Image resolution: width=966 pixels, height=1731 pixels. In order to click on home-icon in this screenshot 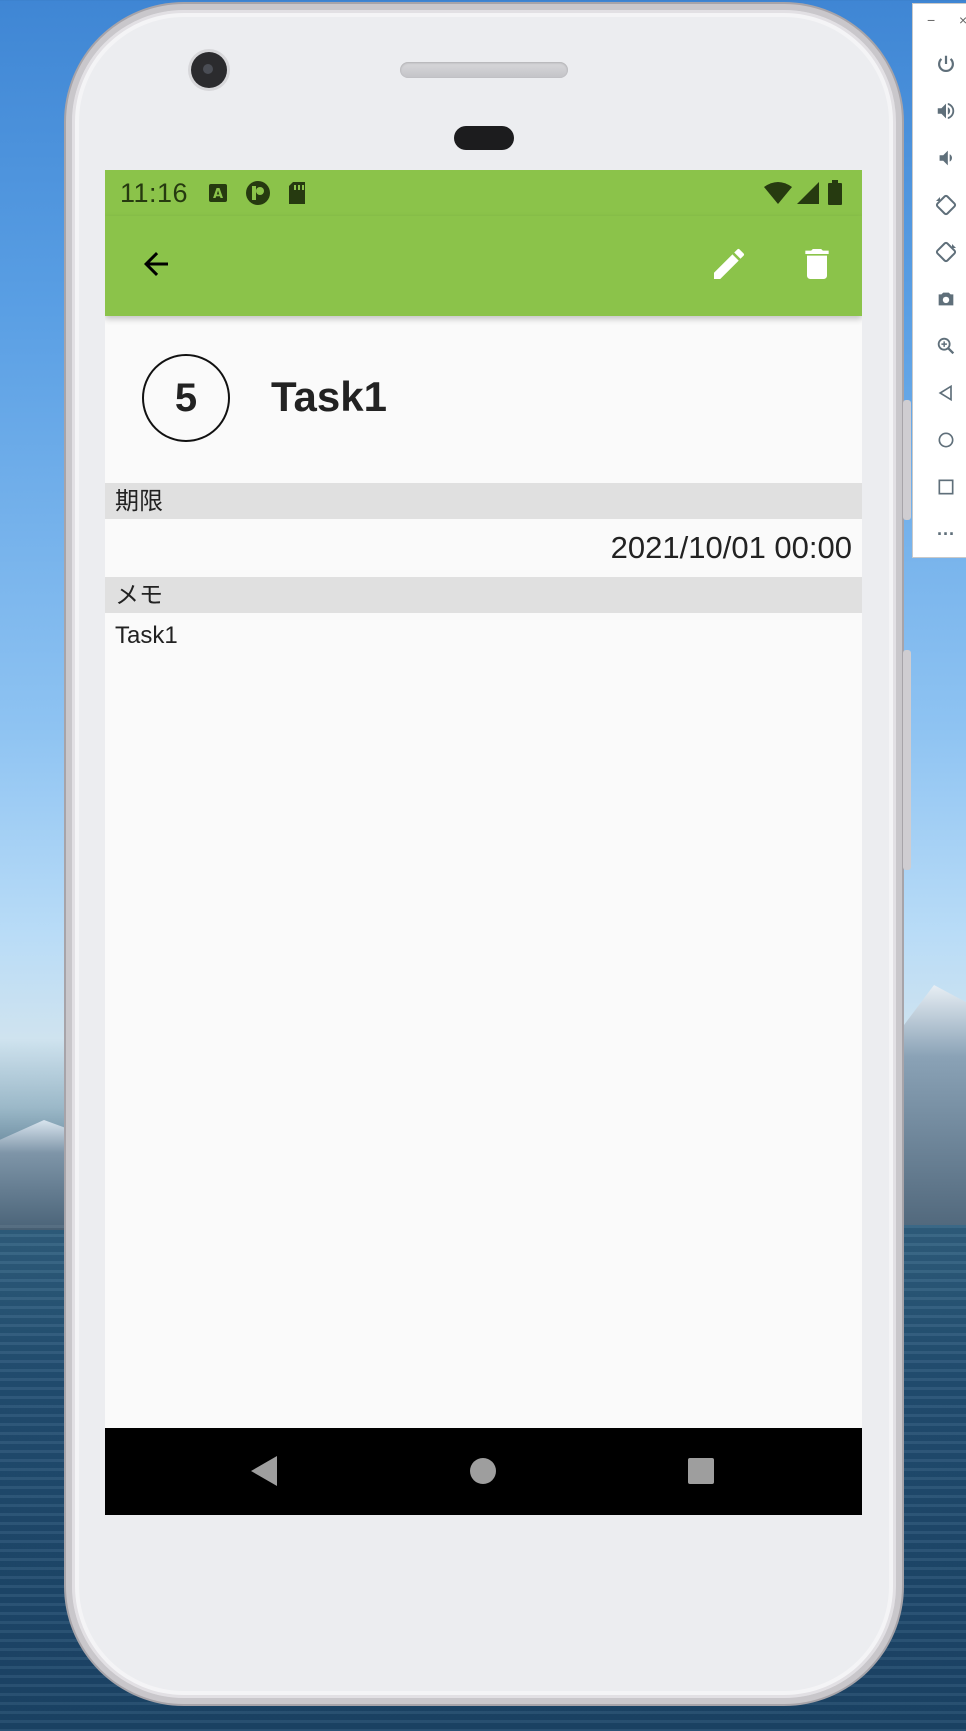, I will do `click(946, 440)`.